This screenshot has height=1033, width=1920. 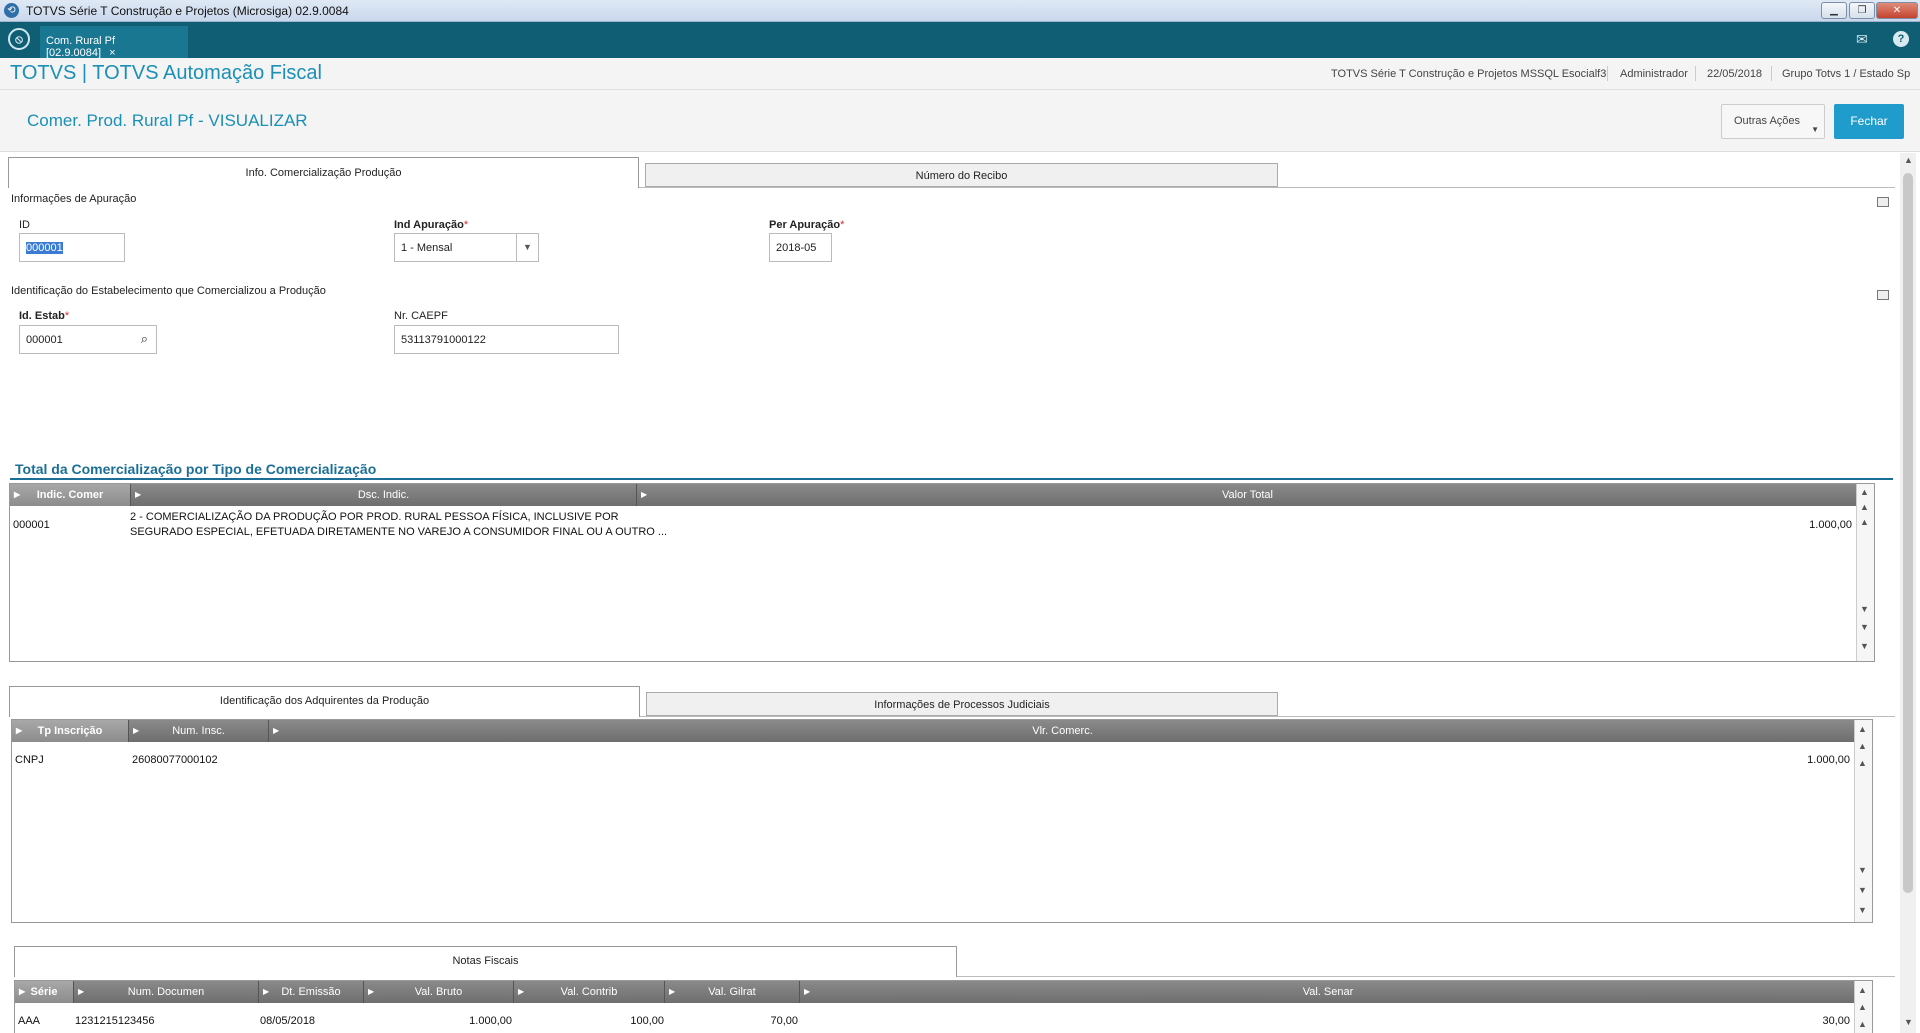 I want to click on column-header-label: Num. Documen, so click(x=166, y=992).